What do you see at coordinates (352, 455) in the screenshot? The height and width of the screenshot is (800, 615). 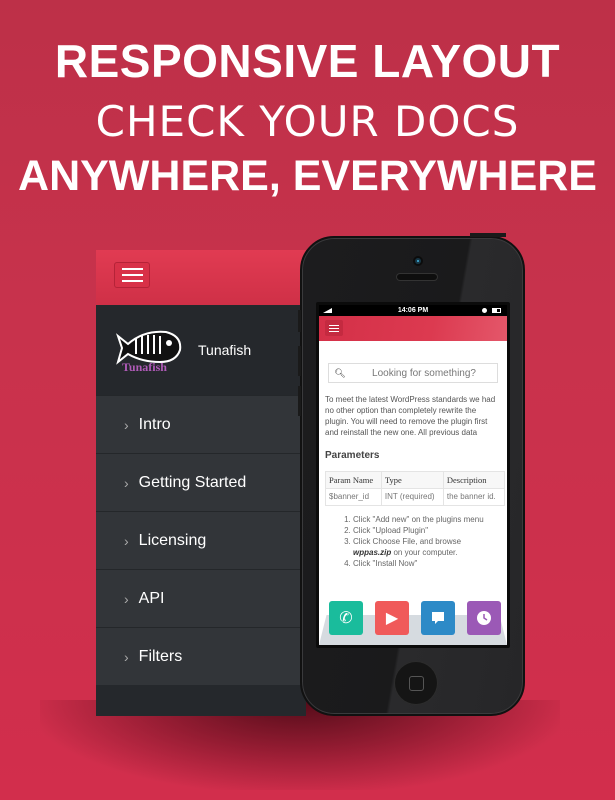 I see `parameters-heading: Parameters` at bounding box center [352, 455].